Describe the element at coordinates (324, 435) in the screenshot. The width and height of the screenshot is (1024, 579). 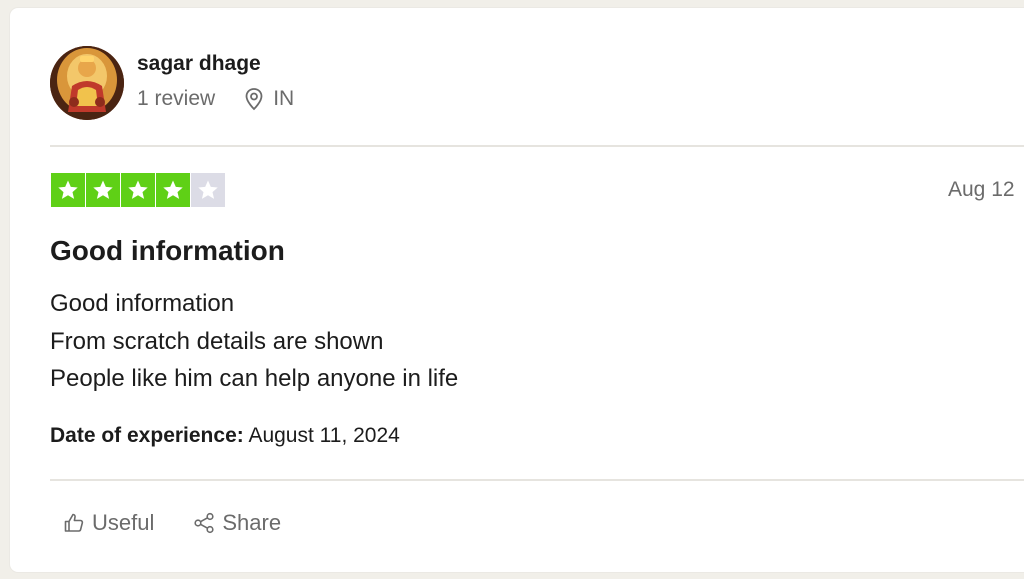
I see `experience-date: August 11, 2024` at that location.